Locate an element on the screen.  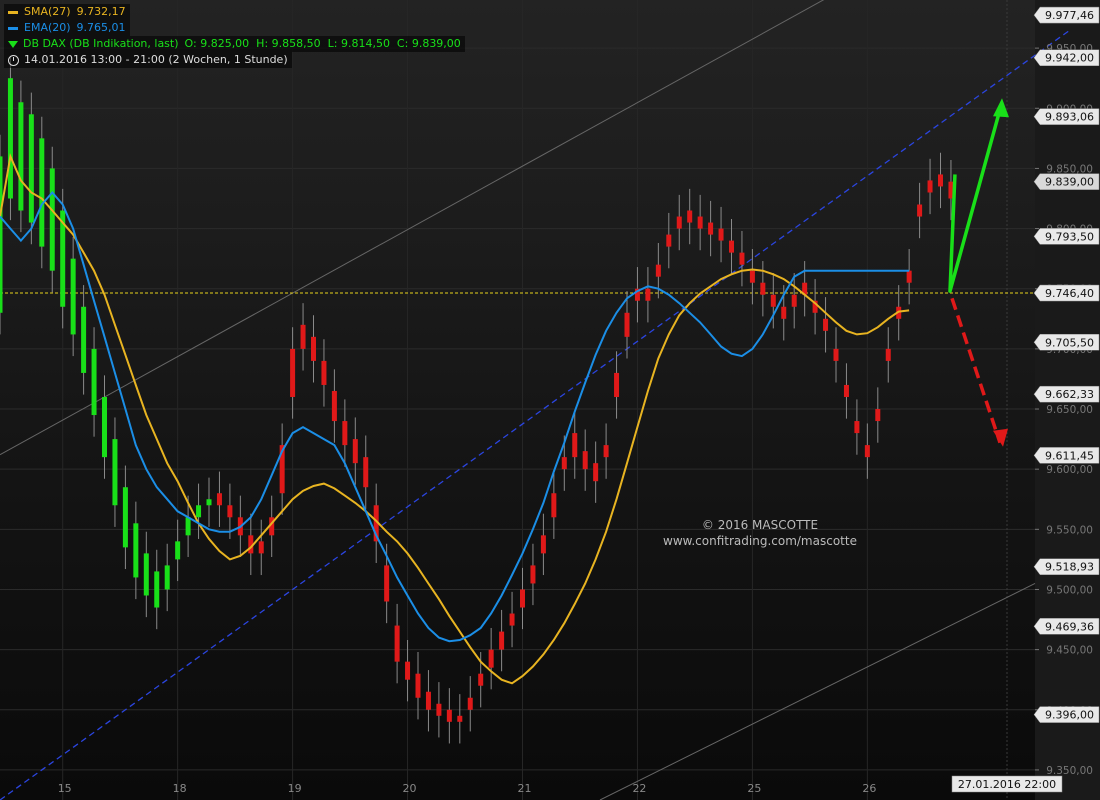
cursor-date-text: 27.01.2016 22:00 is located at coordinates (1007, 784).